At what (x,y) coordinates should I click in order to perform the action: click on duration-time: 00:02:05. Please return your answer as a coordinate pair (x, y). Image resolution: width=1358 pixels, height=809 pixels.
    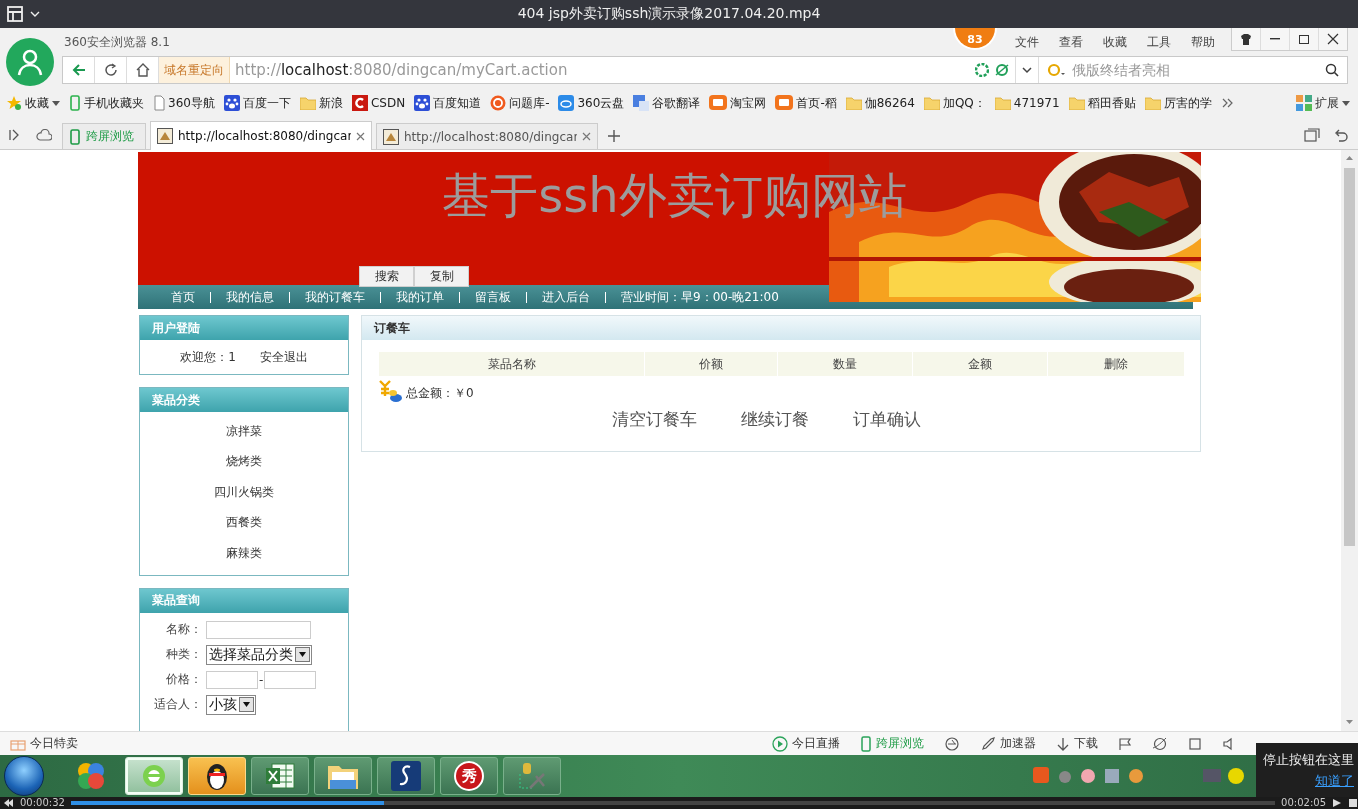
    Looking at the image, I should click on (1303, 803).